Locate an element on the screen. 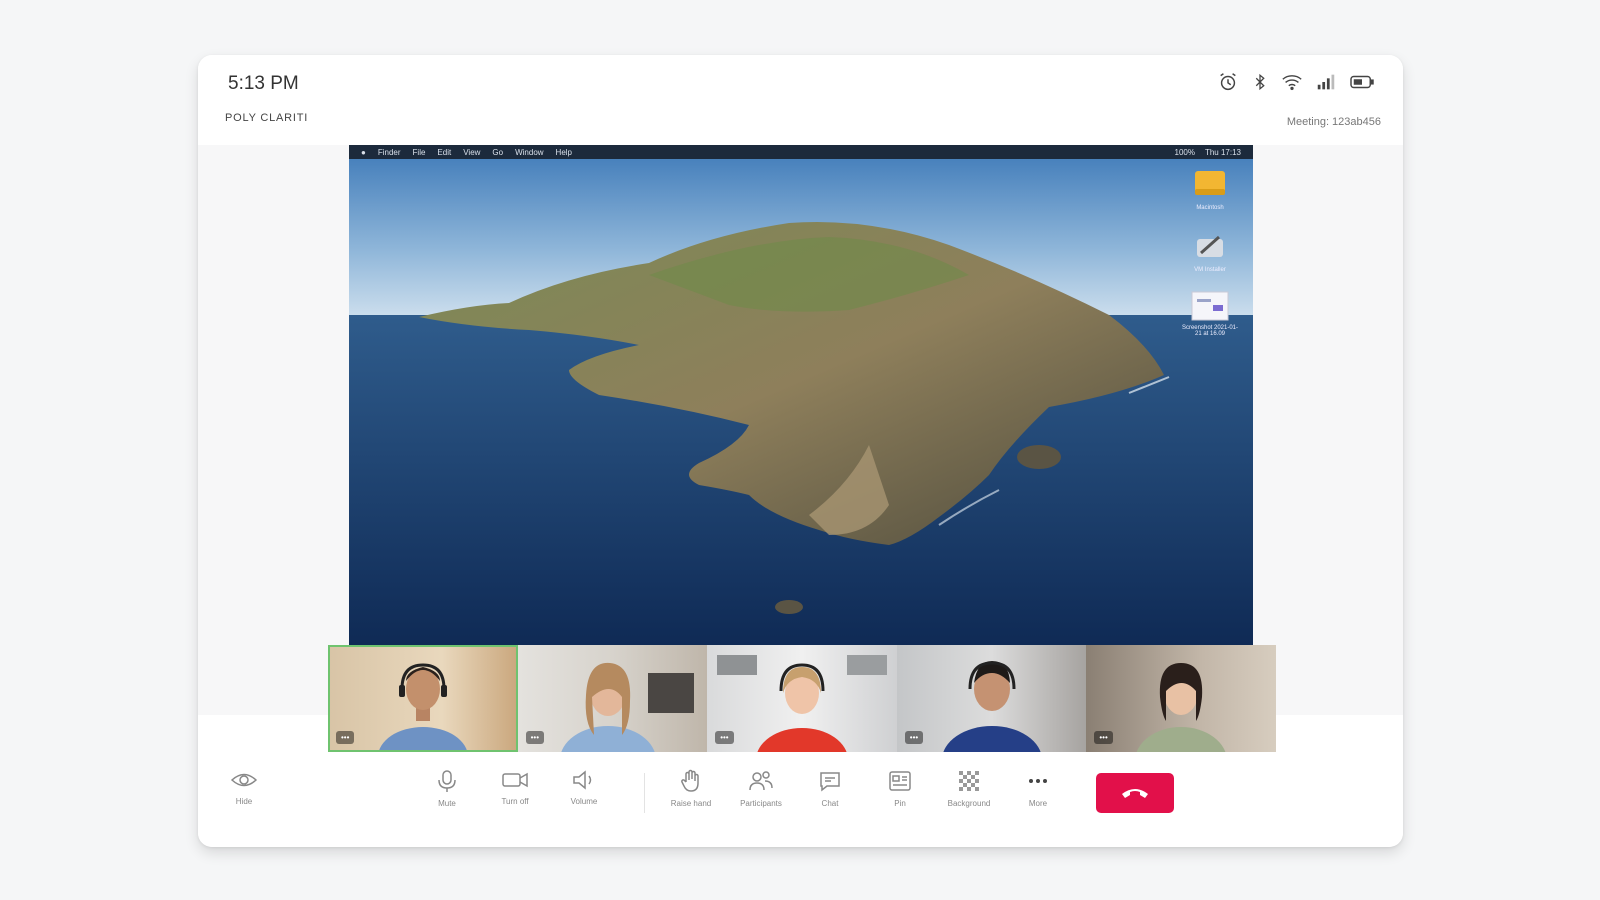  apple-icon: ● is located at coordinates (363, 152).